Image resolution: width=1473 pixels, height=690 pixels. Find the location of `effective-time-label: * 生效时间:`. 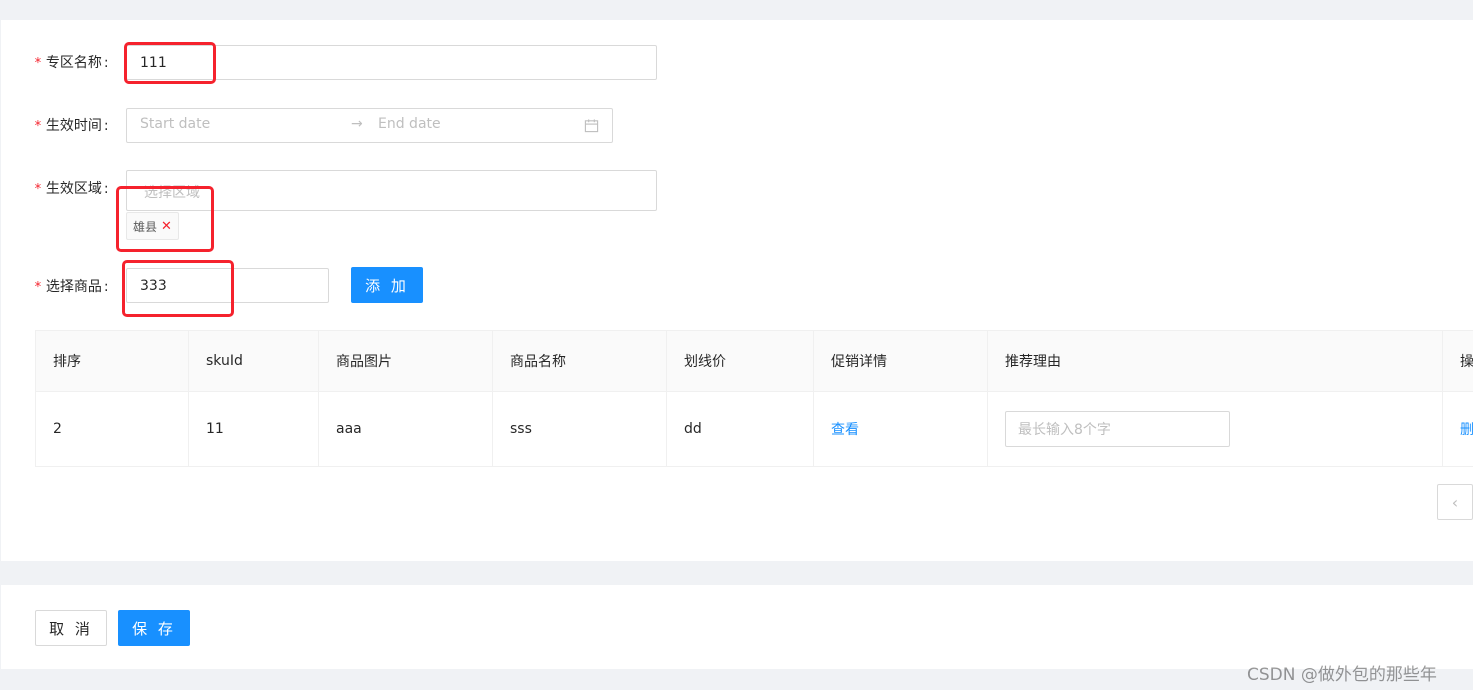

effective-time-label: * 生效时间: is located at coordinates (71, 126).